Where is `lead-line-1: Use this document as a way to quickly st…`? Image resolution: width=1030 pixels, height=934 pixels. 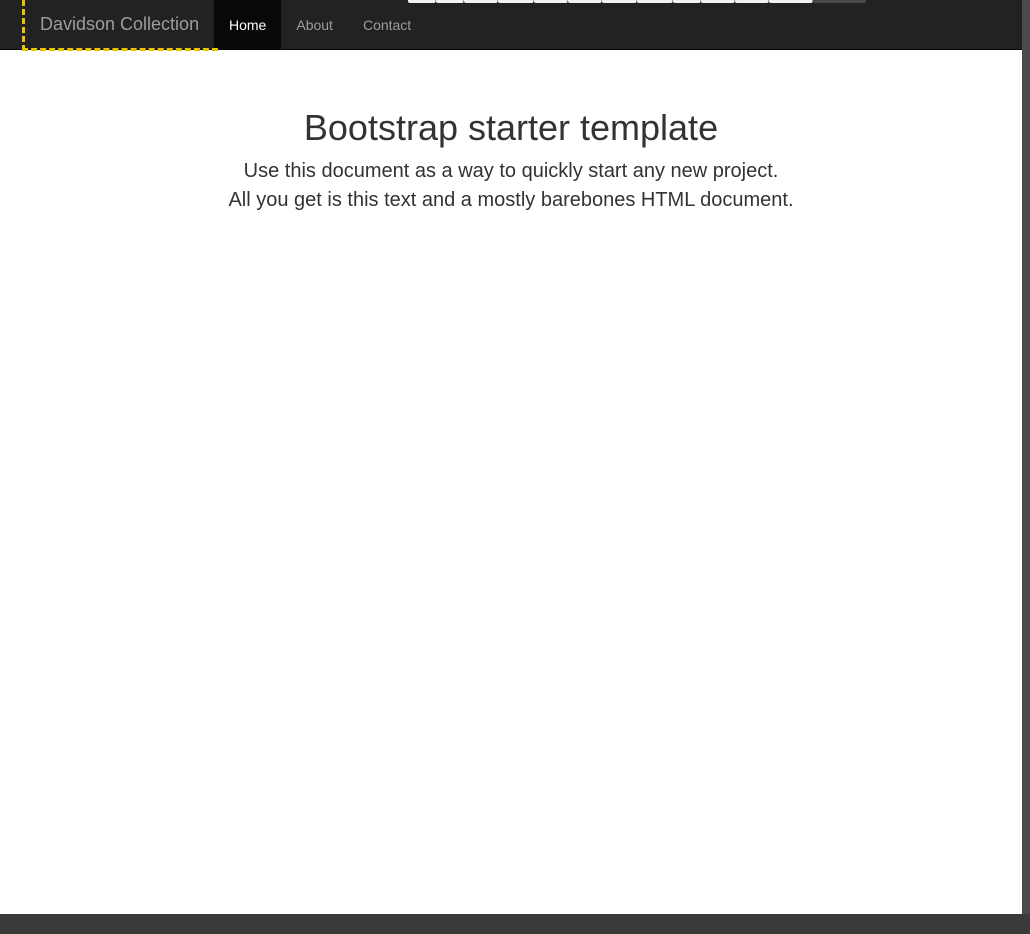 lead-line-1: Use this document as a way to quickly st… is located at coordinates (511, 171).